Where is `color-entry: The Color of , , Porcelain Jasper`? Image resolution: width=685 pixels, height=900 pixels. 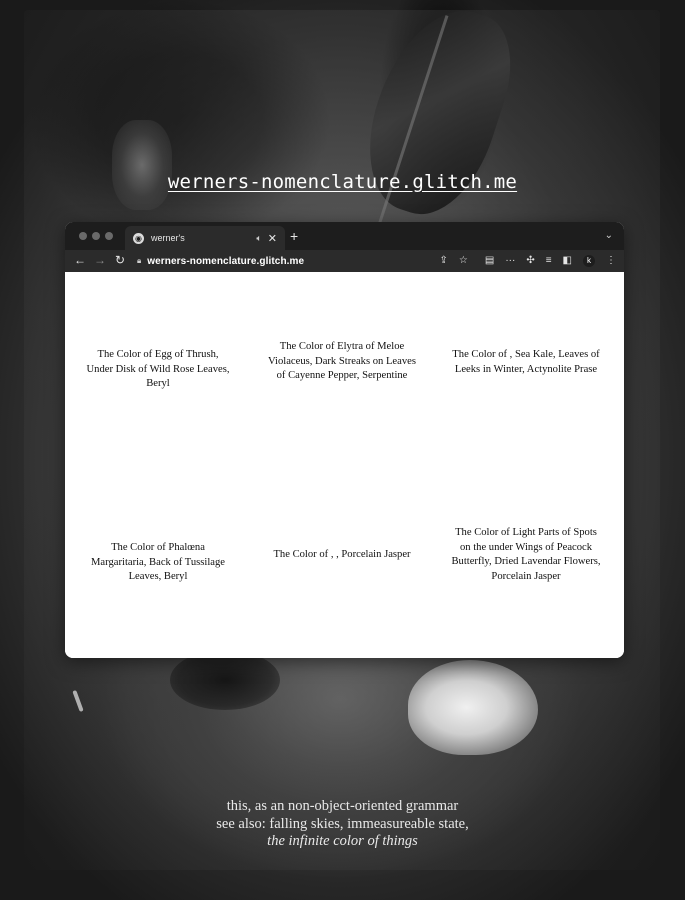
color-entry: The Color of , , Porcelain Jasper is located at coordinates (342, 554).